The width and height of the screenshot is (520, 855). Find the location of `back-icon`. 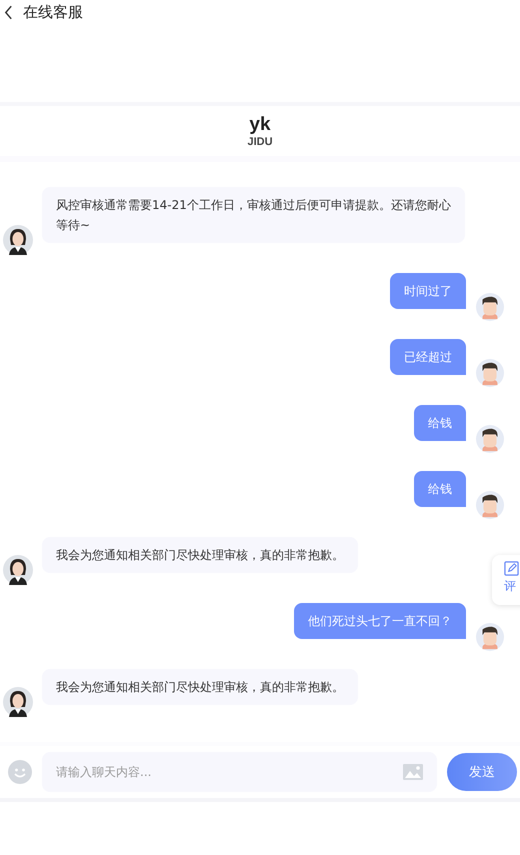

back-icon is located at coordinates (8, 12).